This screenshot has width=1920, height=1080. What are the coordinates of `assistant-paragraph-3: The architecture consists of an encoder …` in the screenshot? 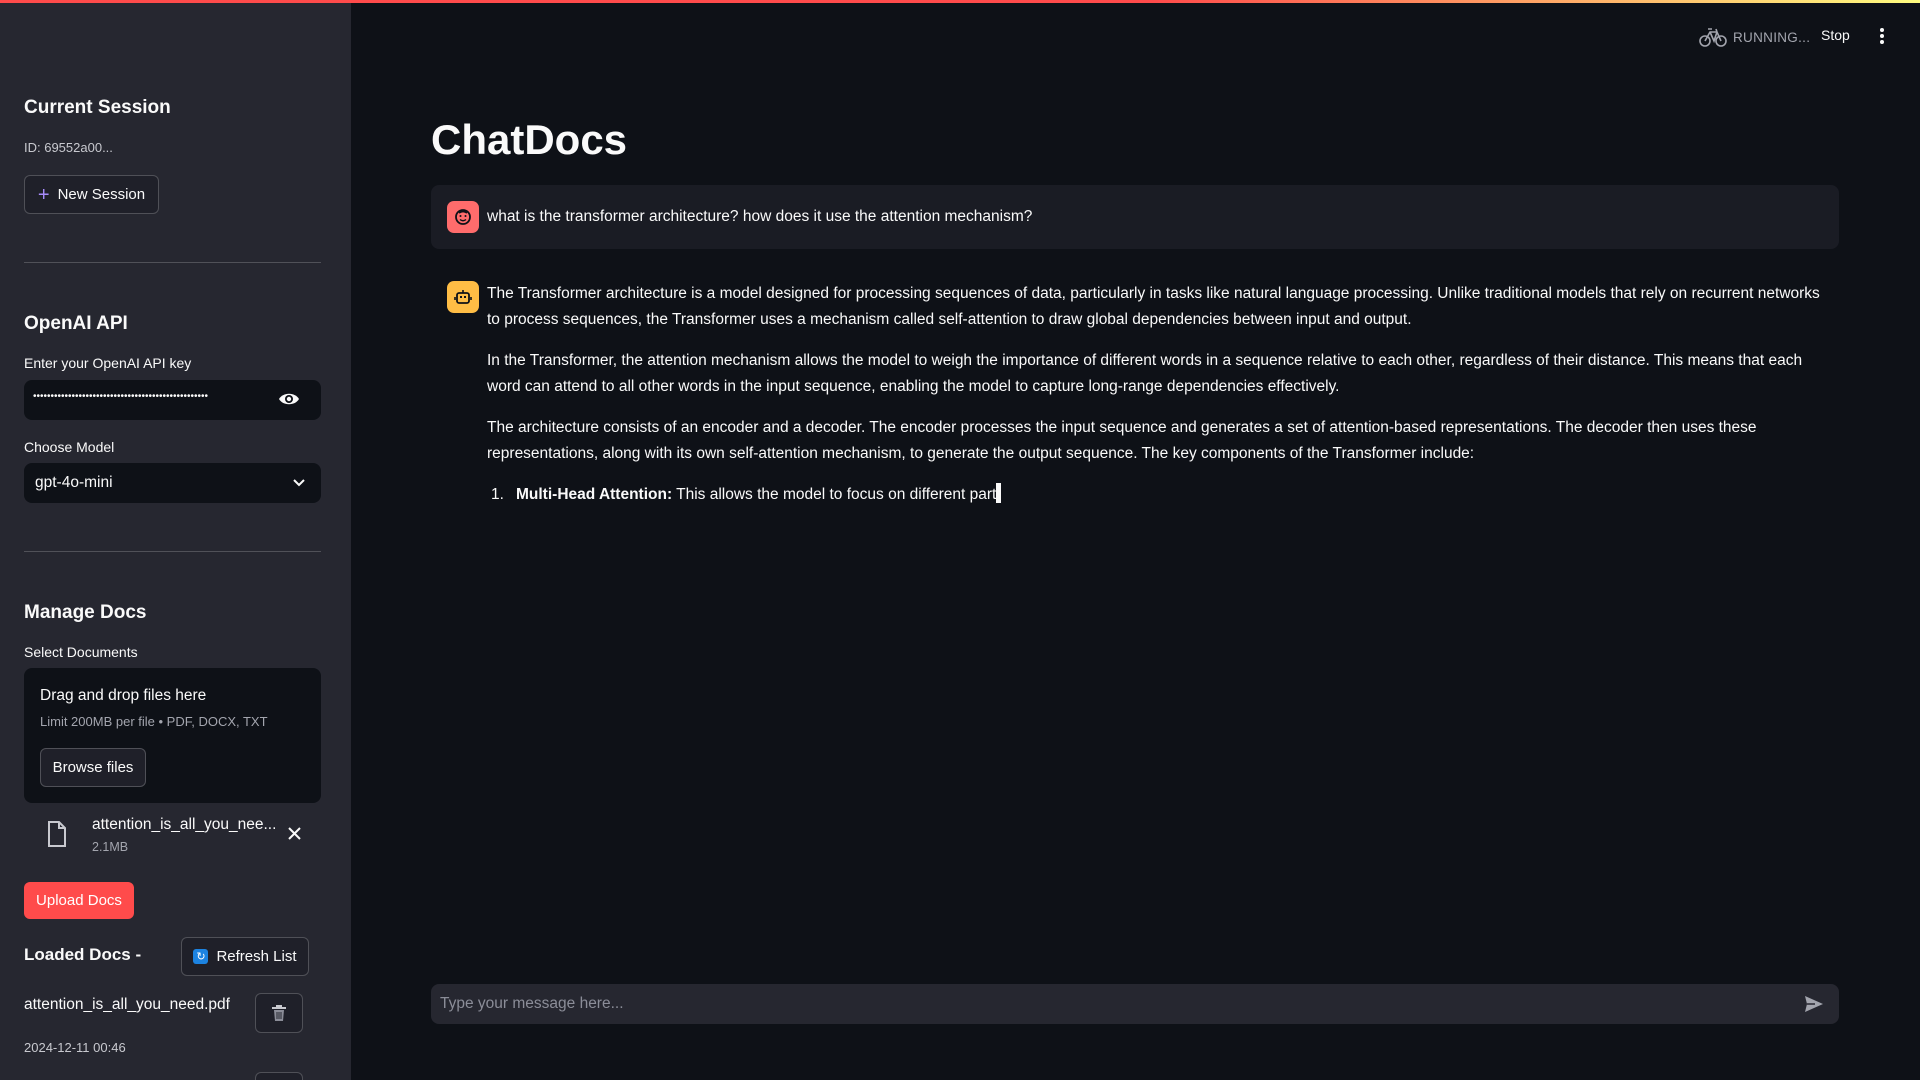 It's located at (1122, 440).